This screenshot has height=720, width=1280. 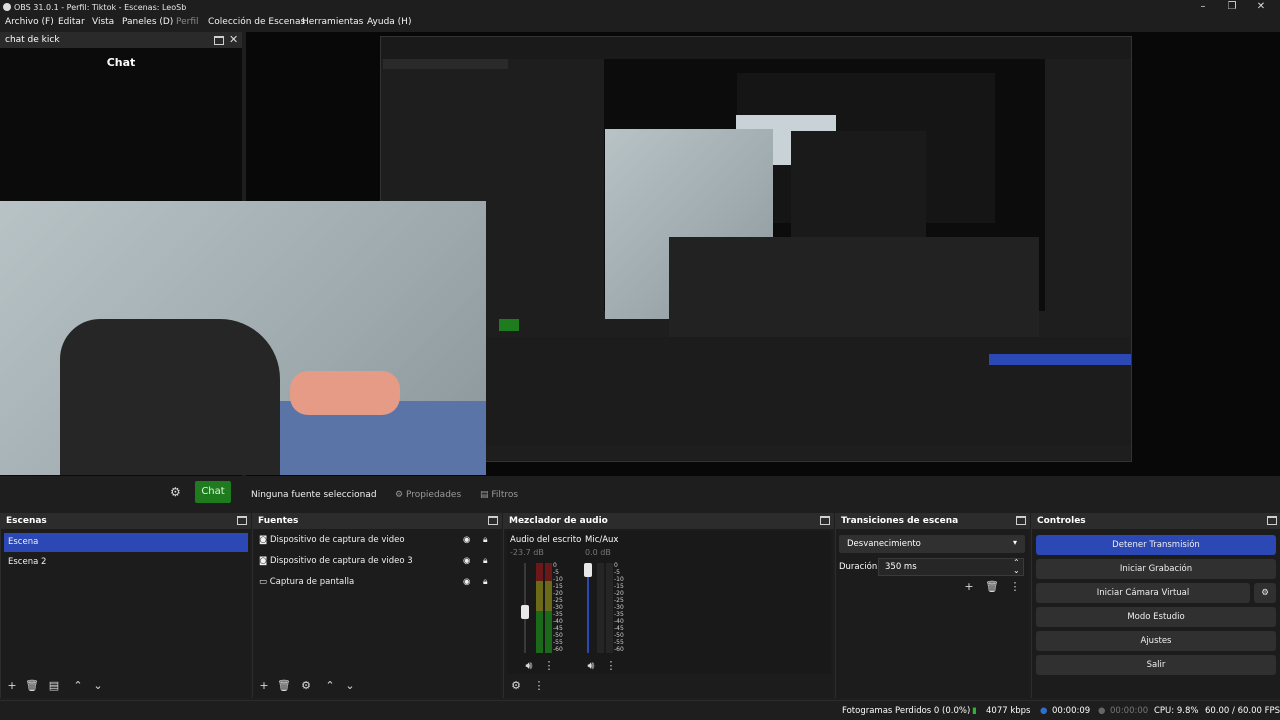 What do you see at coordinates (951, 567) in the screenshot?
I see `duration-field: 350 ms ⌃ ⌄` at bounding box center [951, 567].